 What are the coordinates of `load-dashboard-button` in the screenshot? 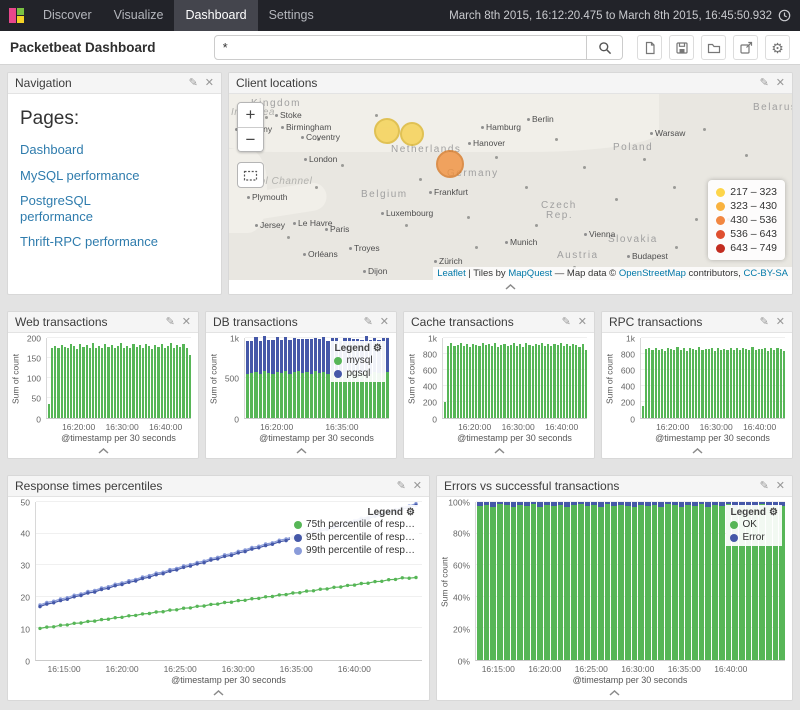 It's located at (713, 47).